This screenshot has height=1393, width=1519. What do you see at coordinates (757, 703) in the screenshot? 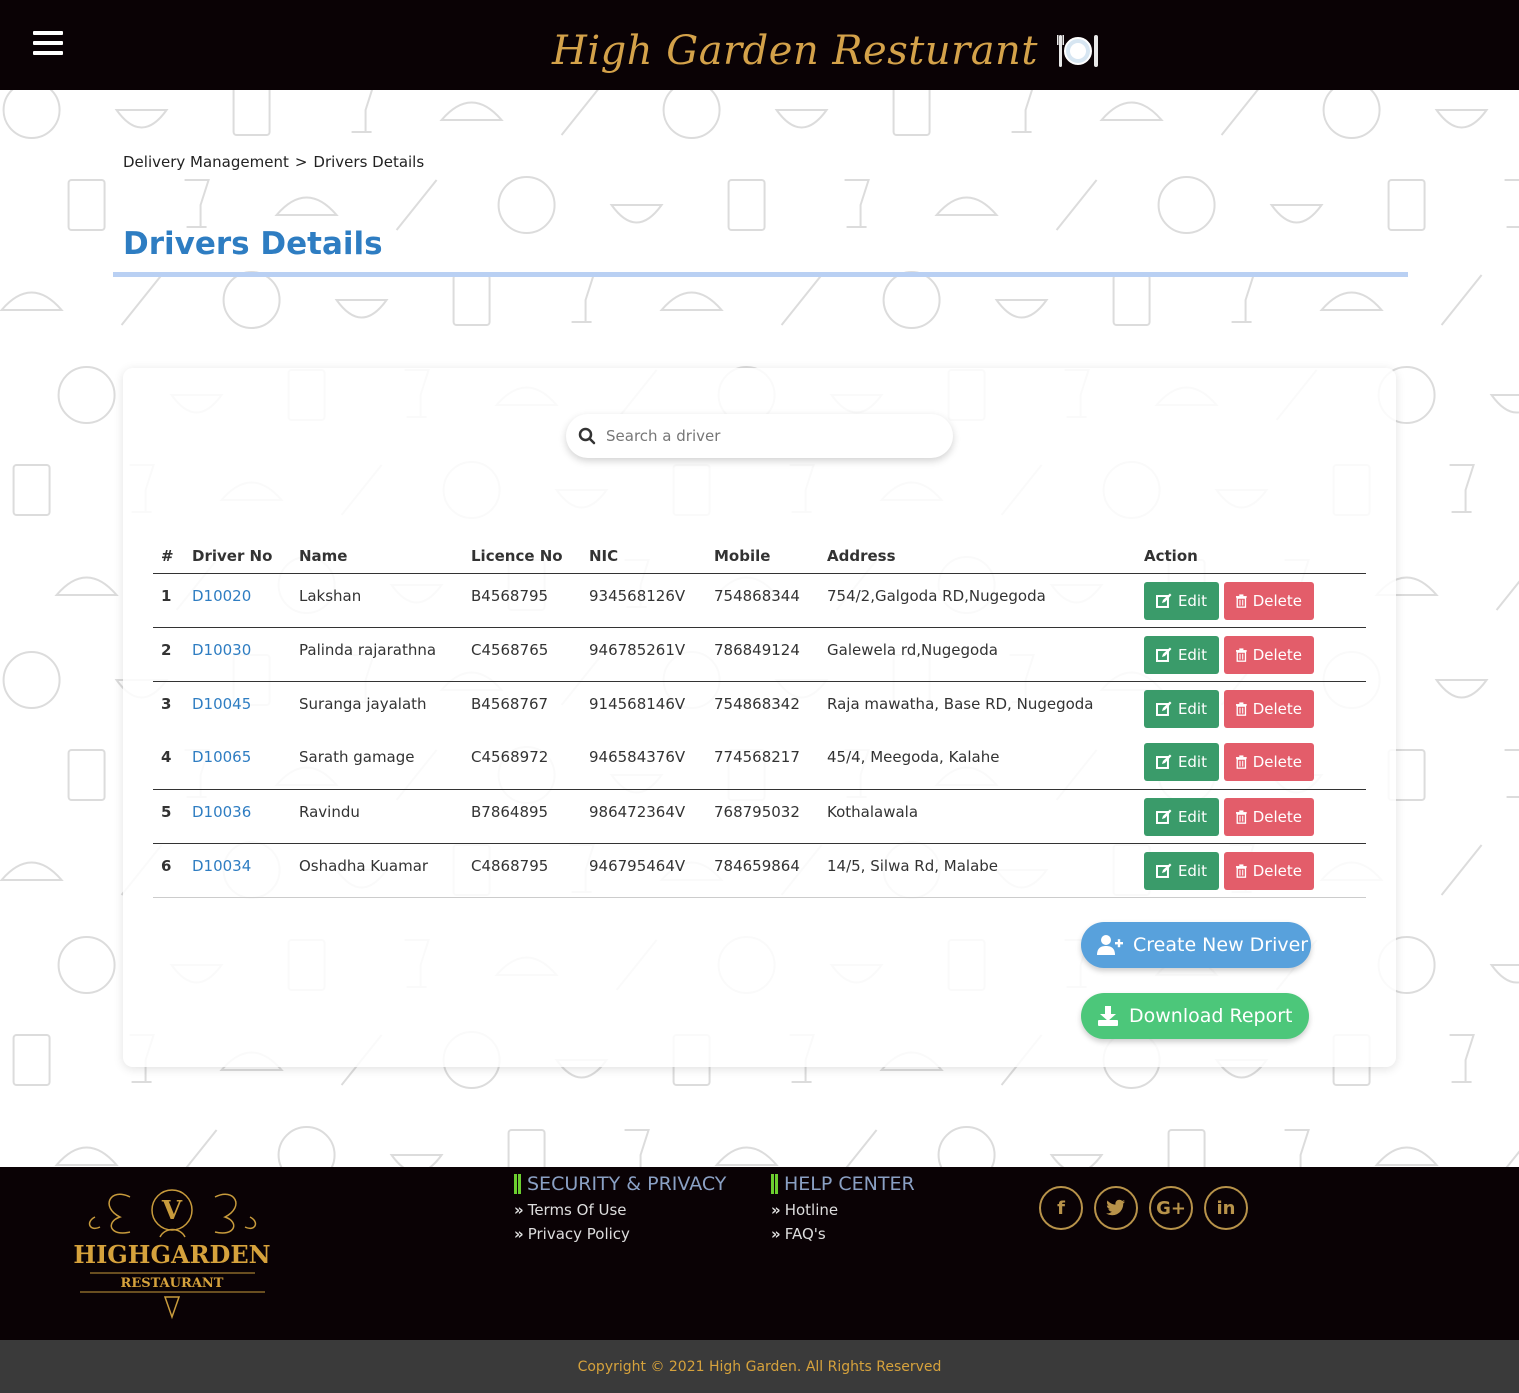
I see `mobile-cell: 754868342` at bounding box center [757, 703].